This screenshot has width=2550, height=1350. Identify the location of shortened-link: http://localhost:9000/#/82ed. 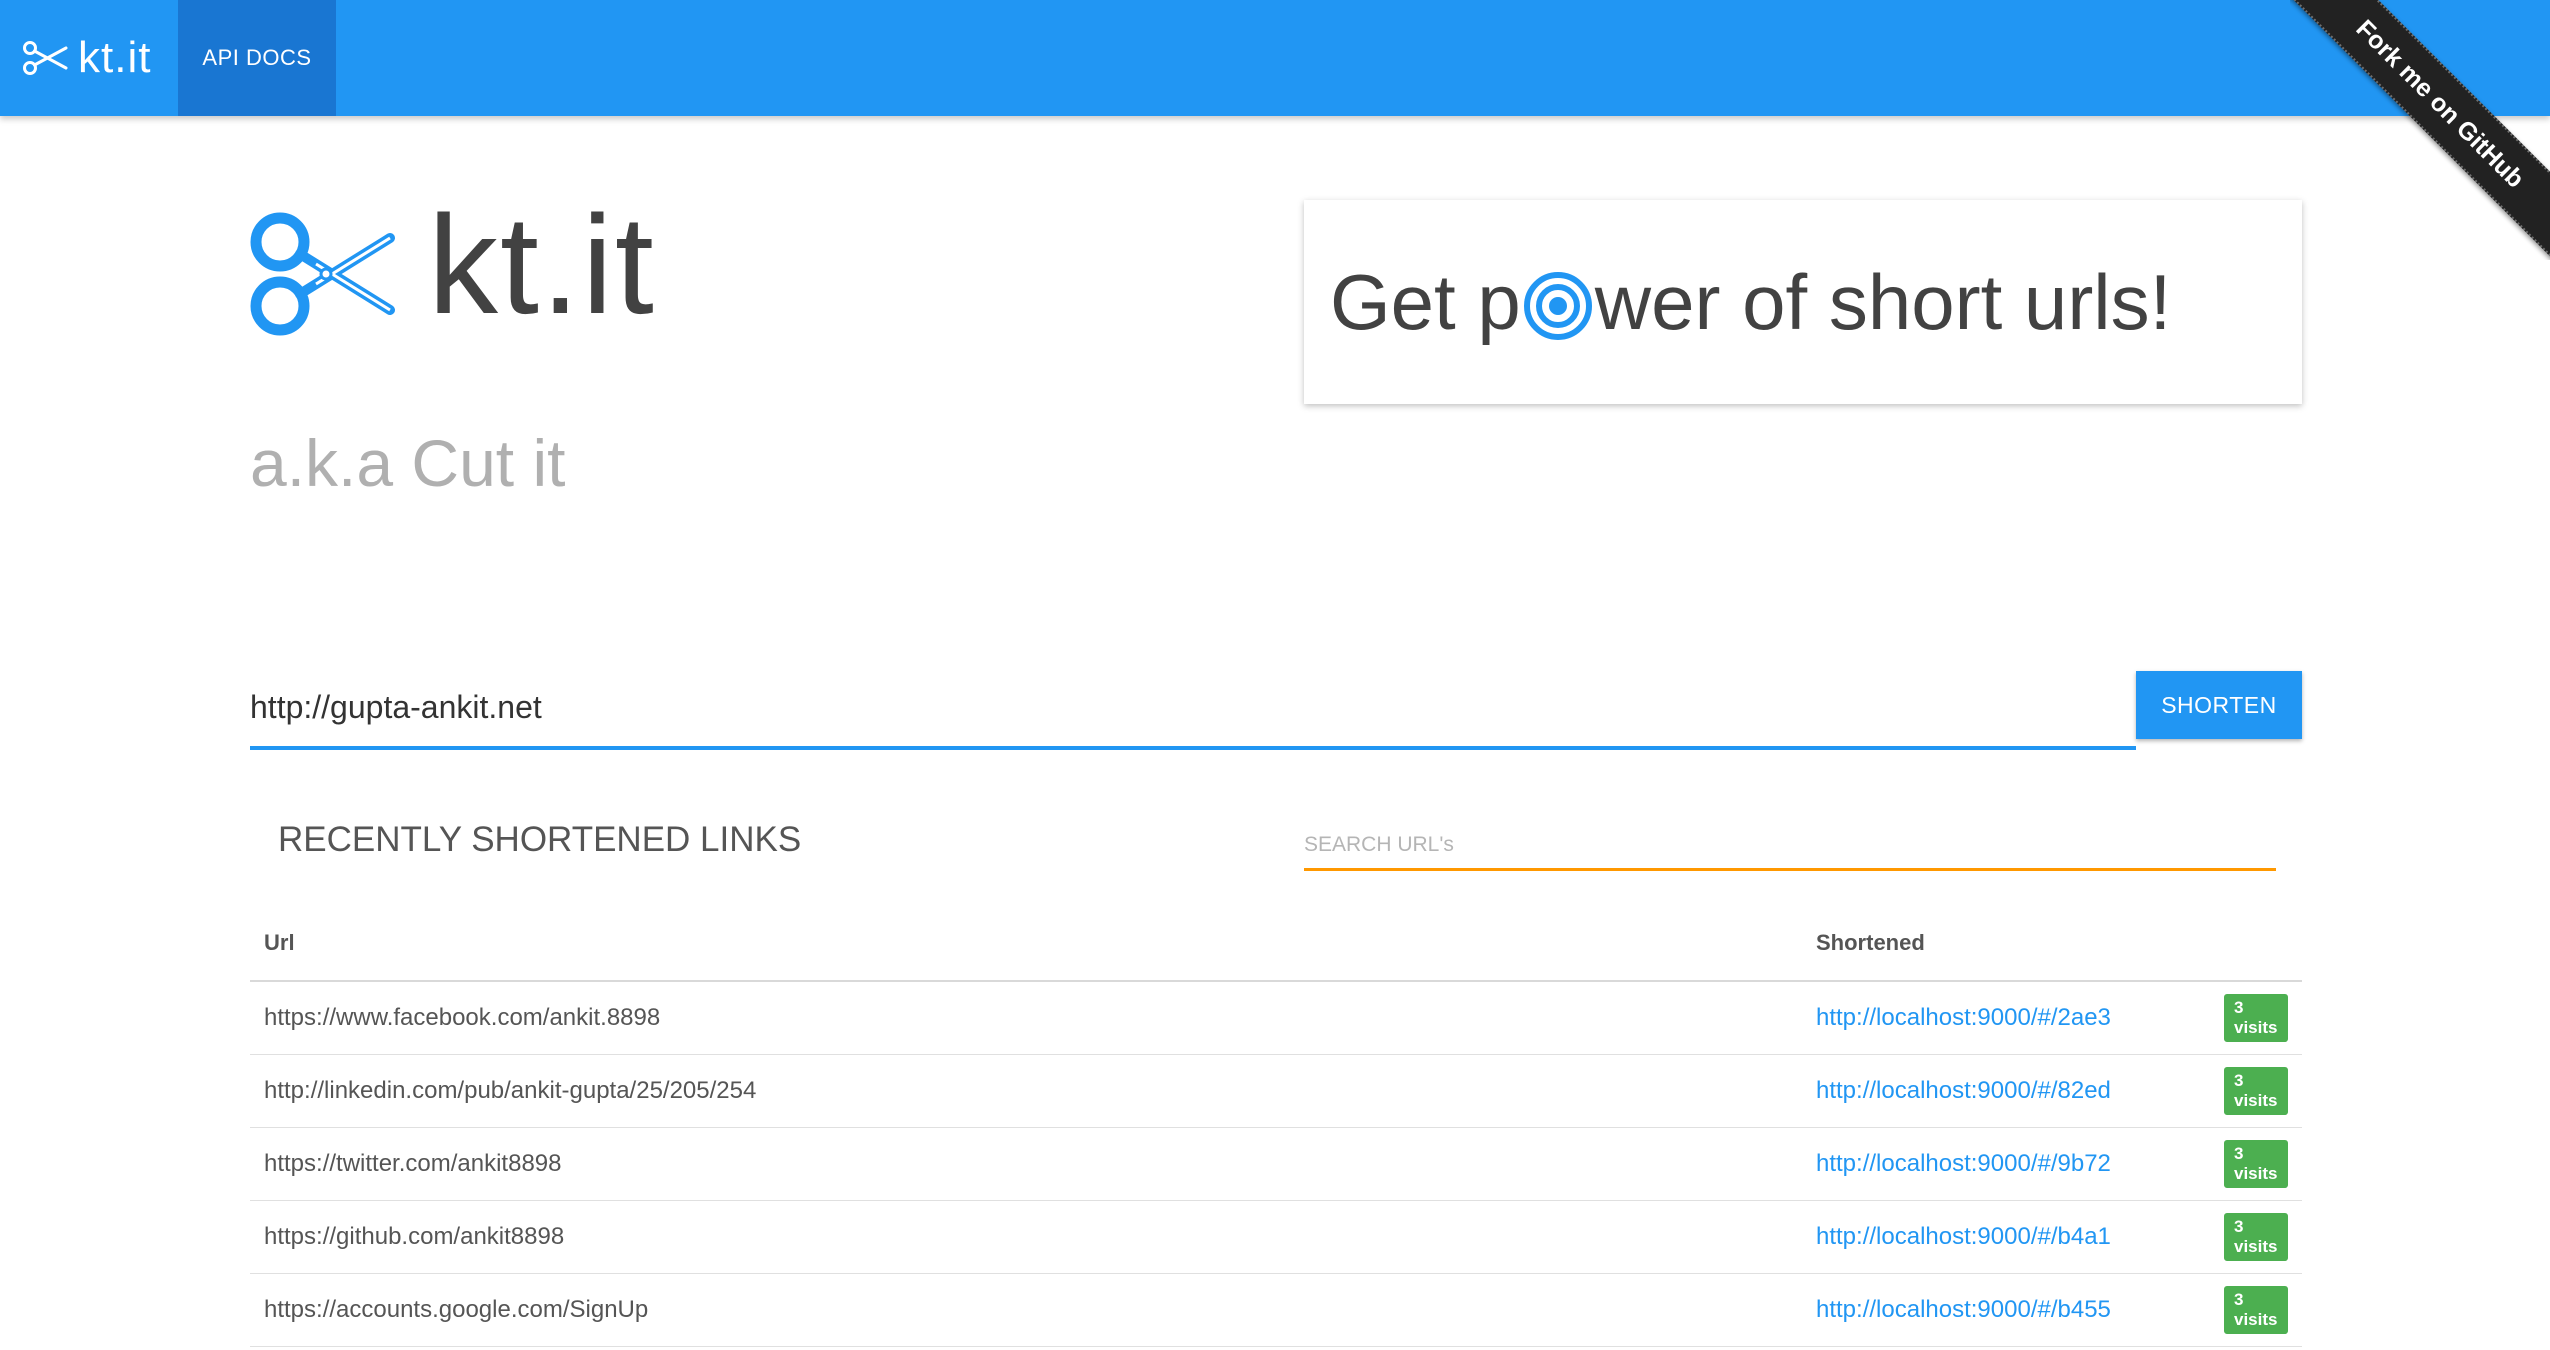
(1963, 1090).